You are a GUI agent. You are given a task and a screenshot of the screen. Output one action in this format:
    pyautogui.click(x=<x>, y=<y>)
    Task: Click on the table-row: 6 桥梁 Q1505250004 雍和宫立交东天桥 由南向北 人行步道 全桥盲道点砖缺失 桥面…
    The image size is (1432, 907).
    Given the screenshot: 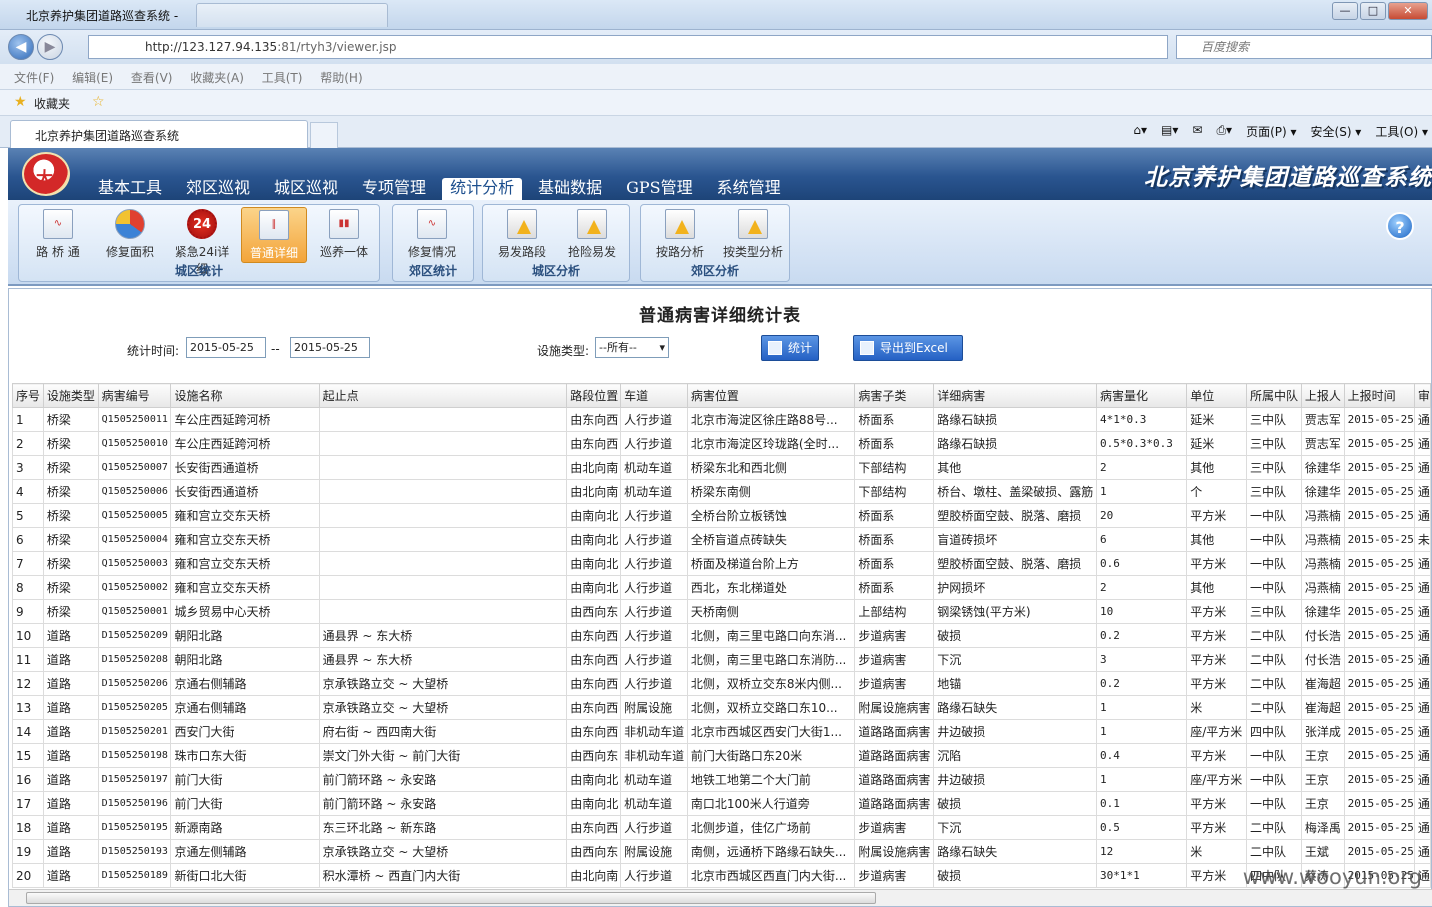 What is the action you would take?
    pyautogui.click(x=722, y=539)
    